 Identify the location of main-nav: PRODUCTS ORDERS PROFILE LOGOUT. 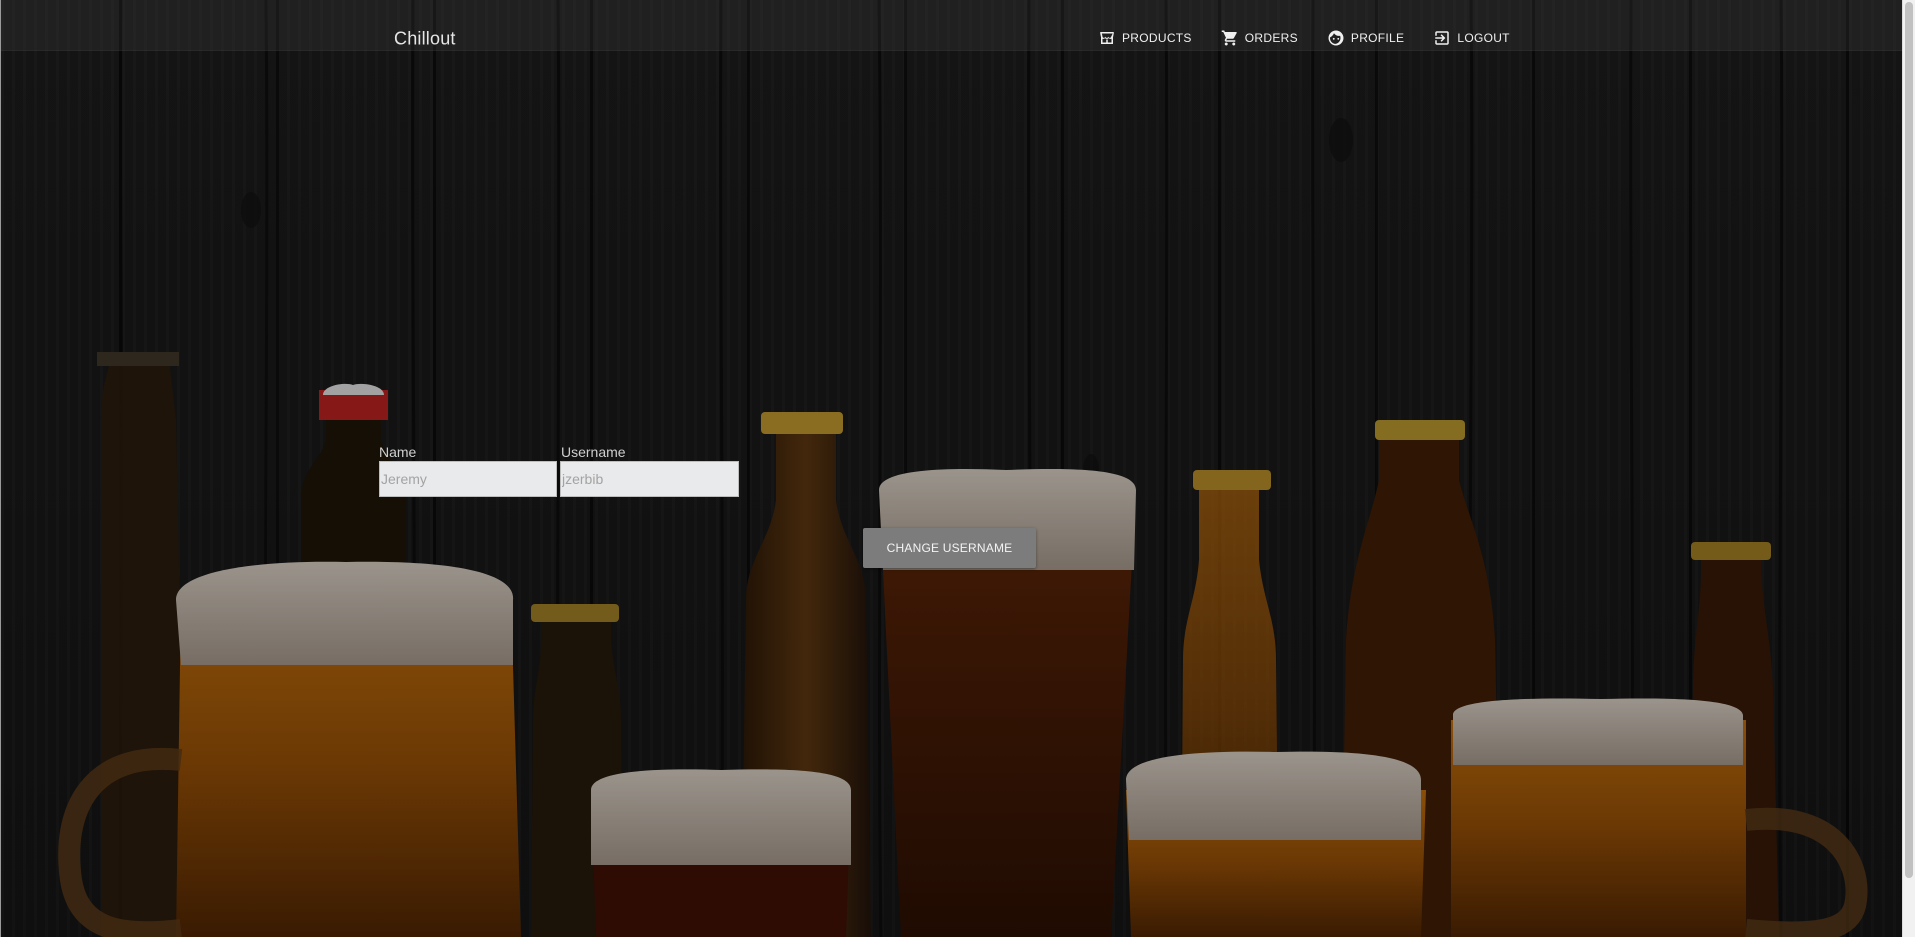
(1318, 38).